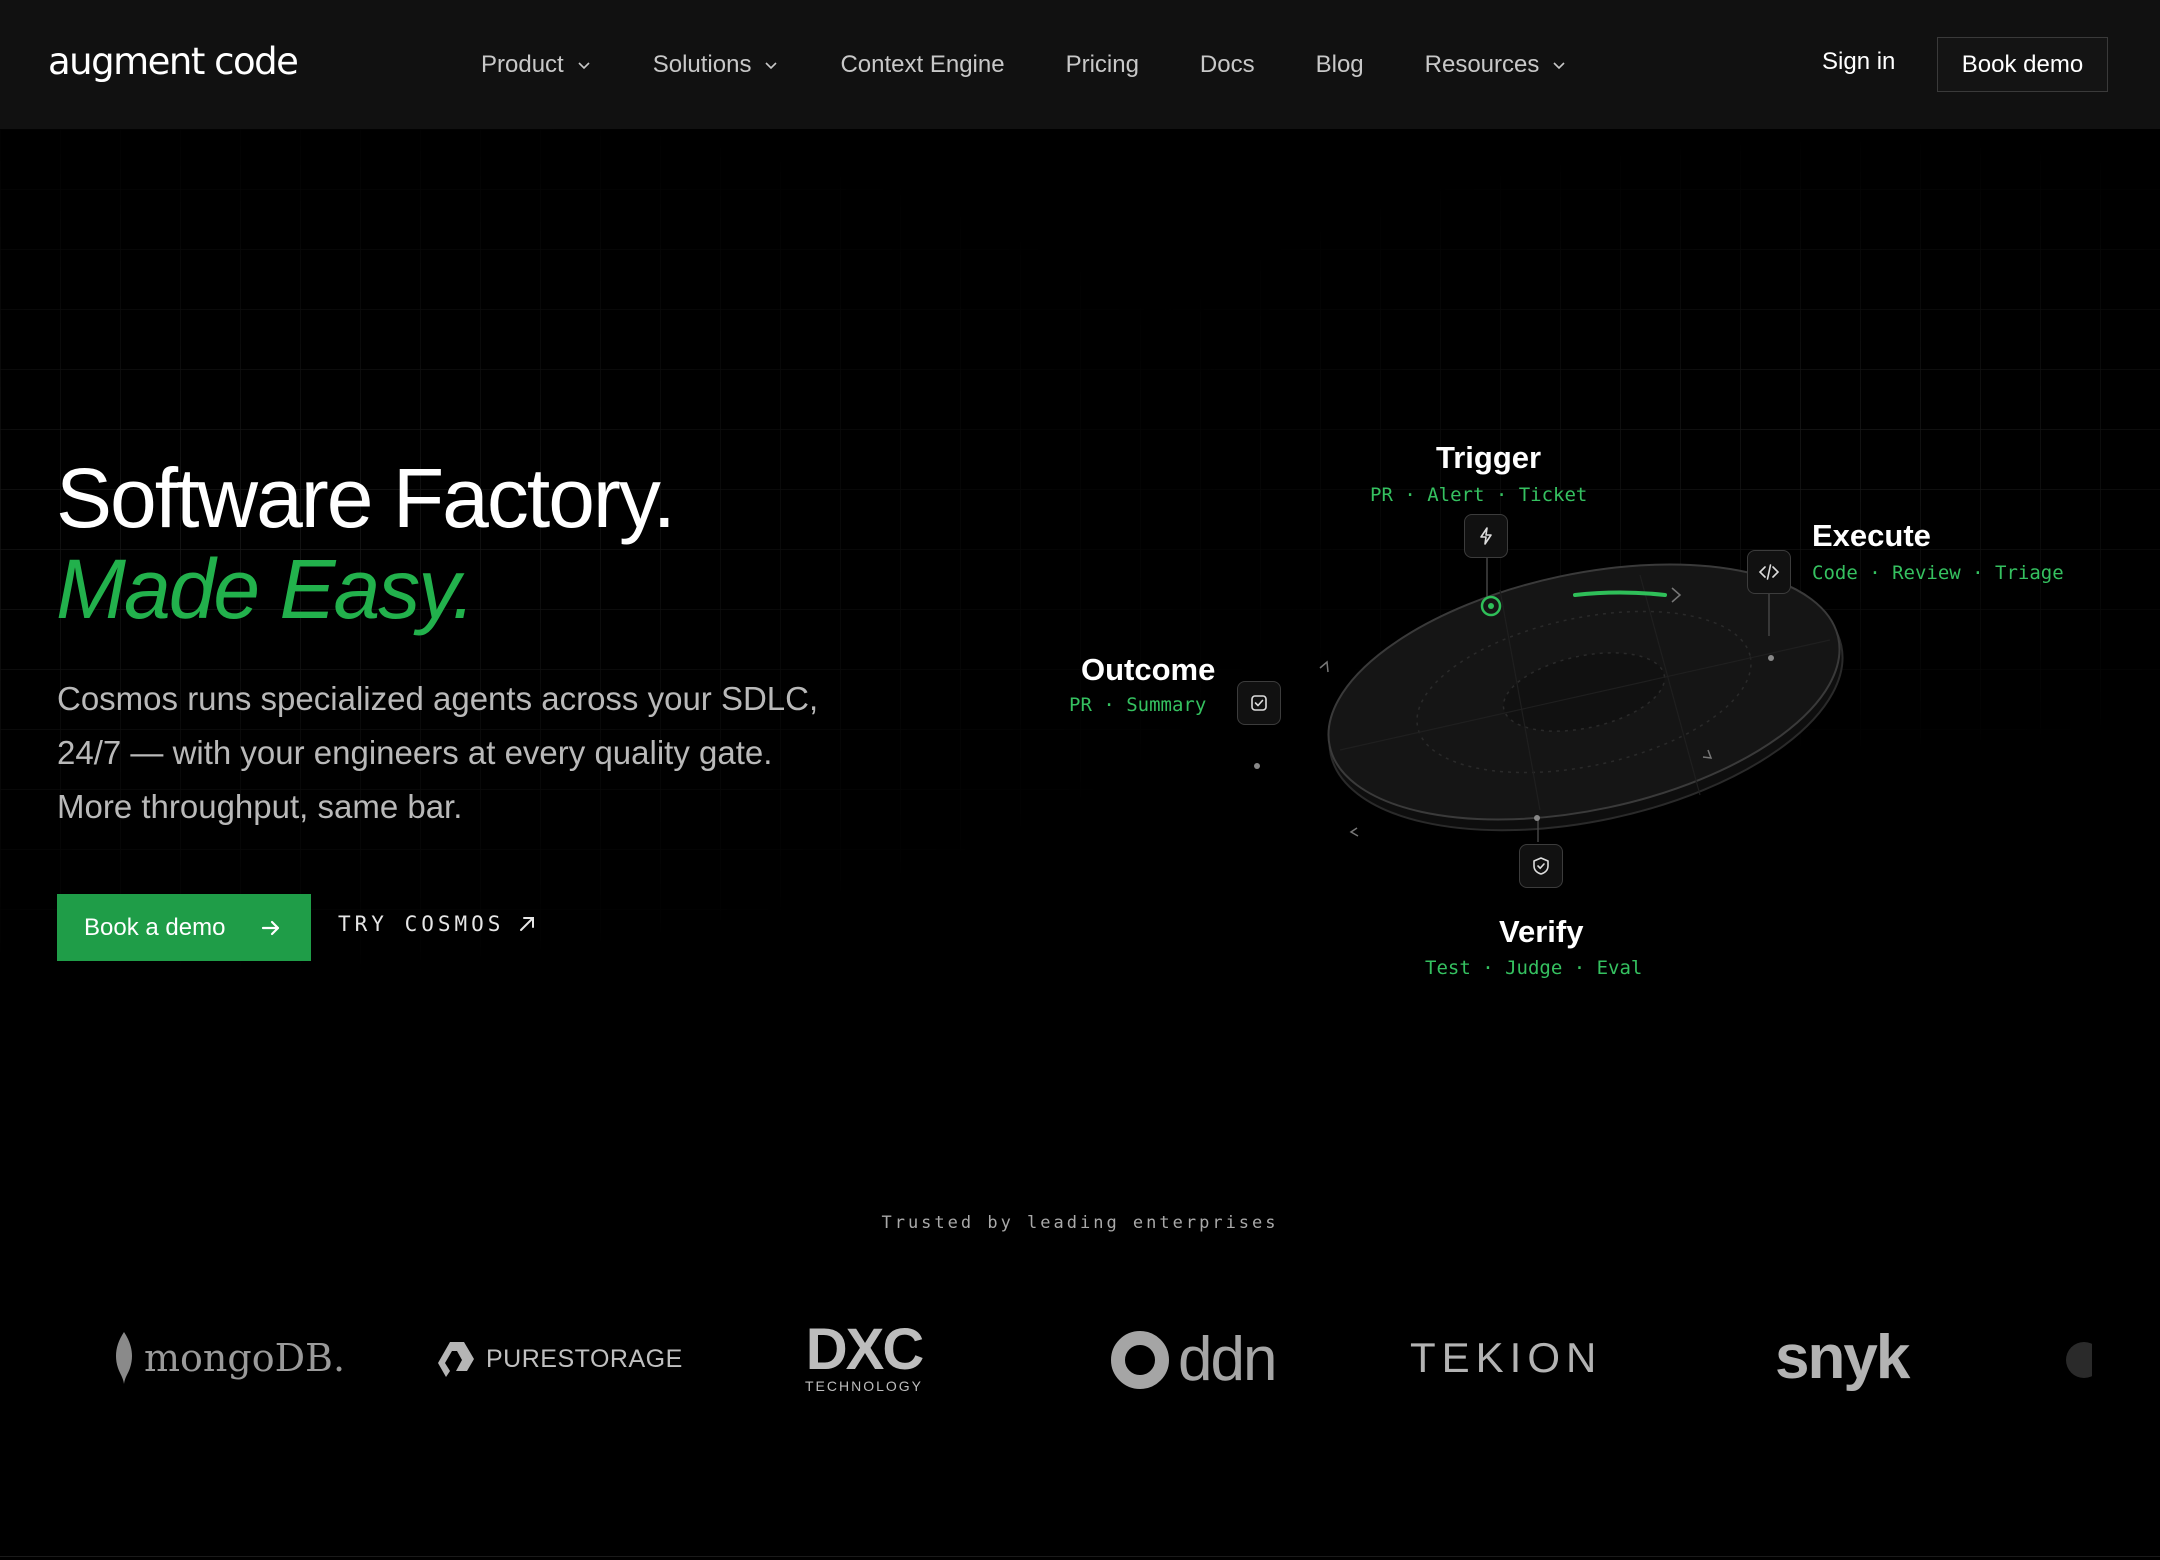 The image size is (2160, 1560). I want to click on verify-tags: Test · Judge · Eval, so click(1534, 968).